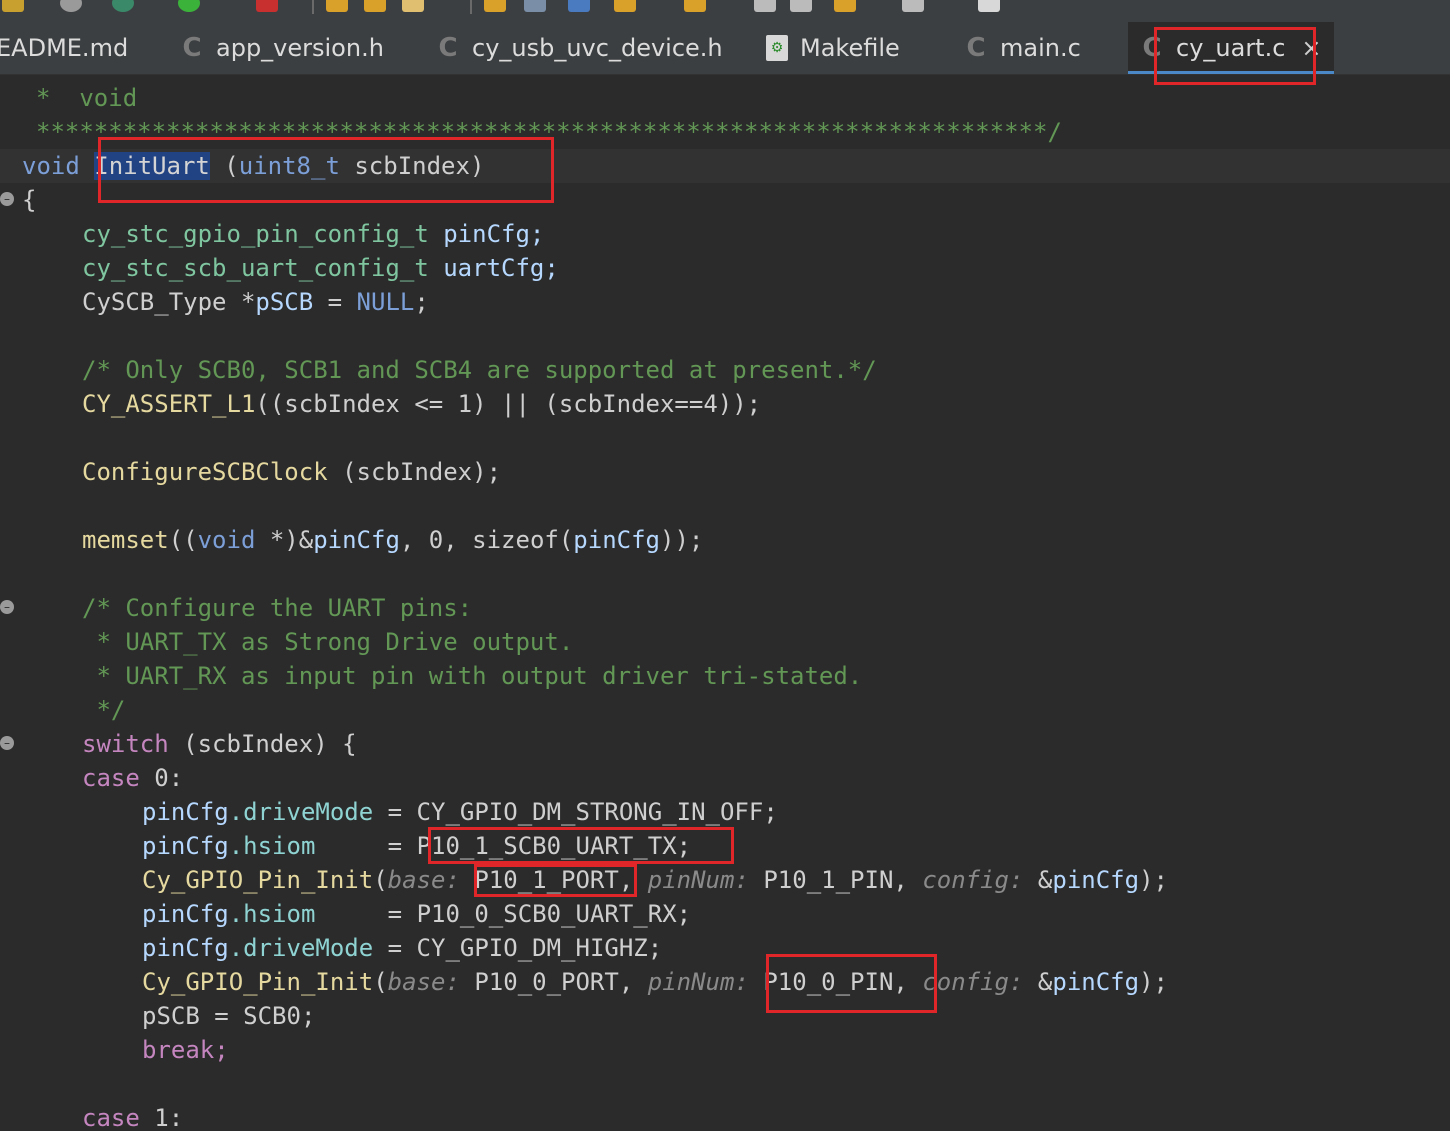  Describe the element at coordinates (575, 812) in the screenshot. I see `code-token: = CY_GPIO_DM_STRONG_IN_OFF;` at that location.